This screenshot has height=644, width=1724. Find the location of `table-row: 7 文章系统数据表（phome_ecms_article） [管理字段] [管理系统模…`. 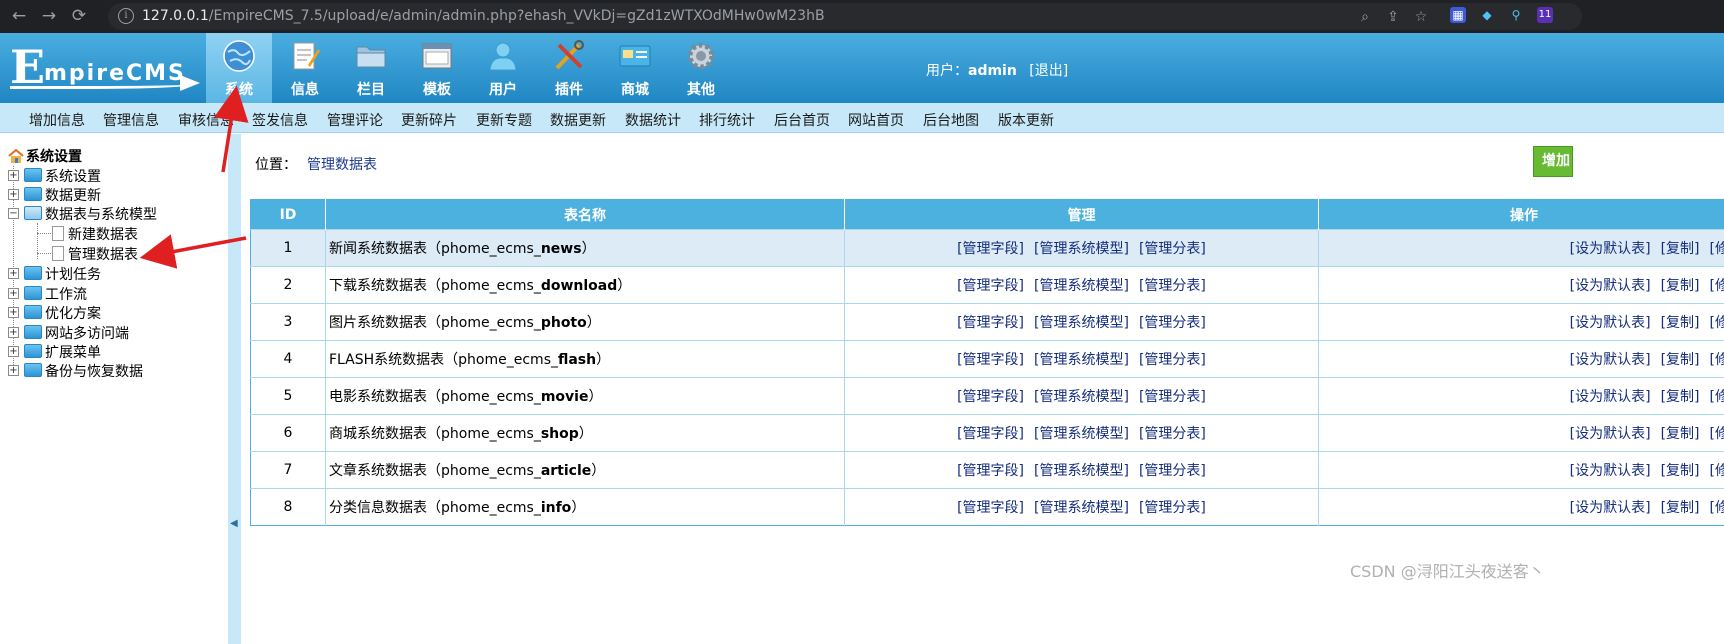

table-row: 7 文章系统数据表（phome_ecms_article） [管理字段] [管理系统模… is located at coordinates (987, 470).